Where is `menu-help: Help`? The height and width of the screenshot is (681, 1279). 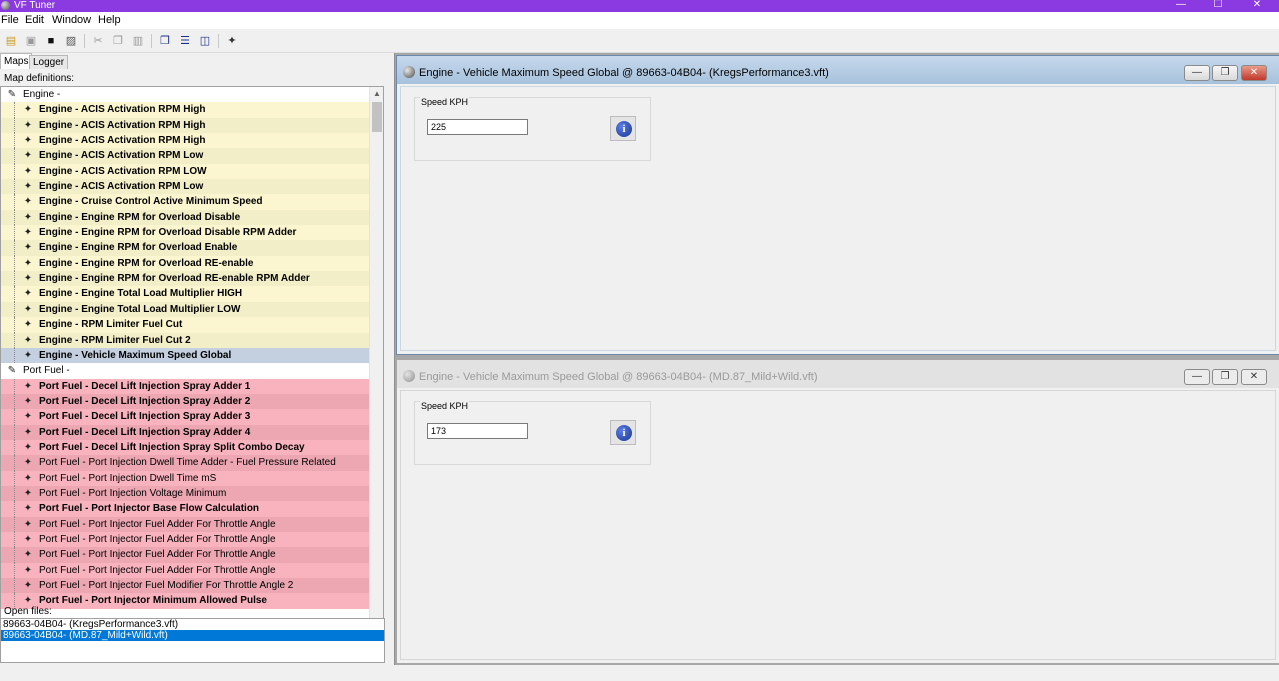
menu-help: Help is located at coordinates (109, 20).